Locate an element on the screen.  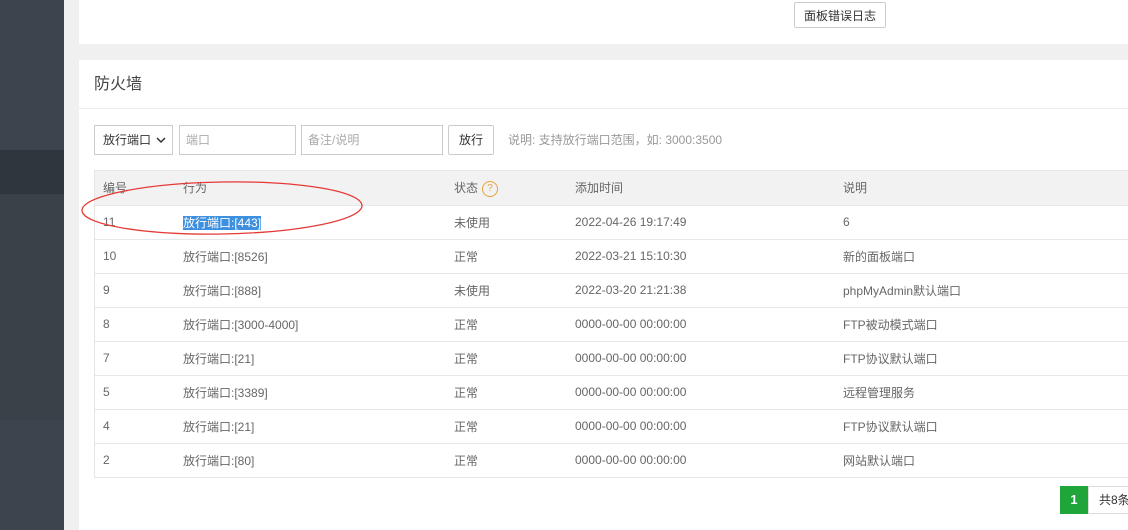
rule-type-select: 放行端口 is located at coordinates (133, 140).